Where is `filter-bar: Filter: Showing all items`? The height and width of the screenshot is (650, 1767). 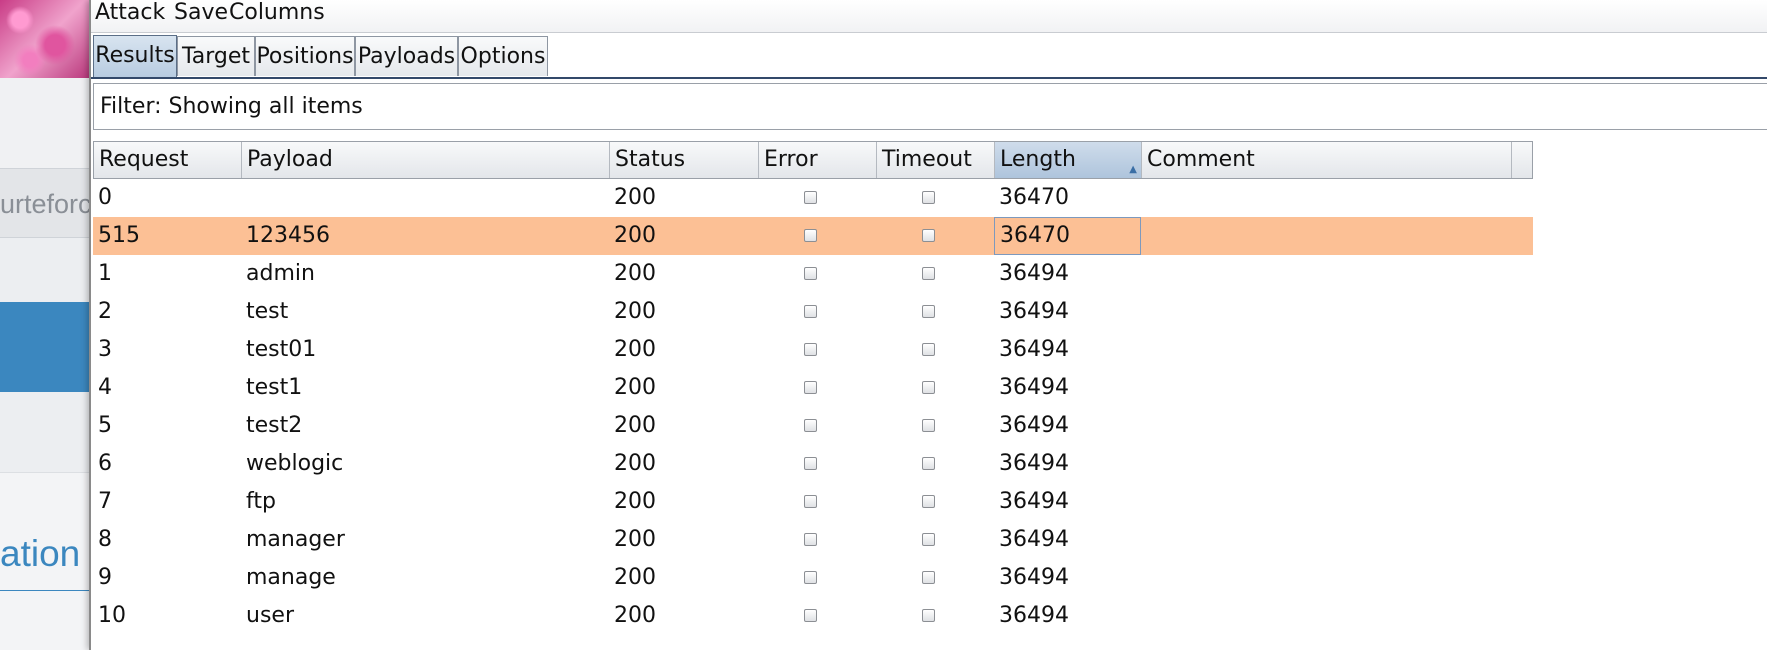
filter-bar: Filter: Showing all items is located at coordinates (930, 106).